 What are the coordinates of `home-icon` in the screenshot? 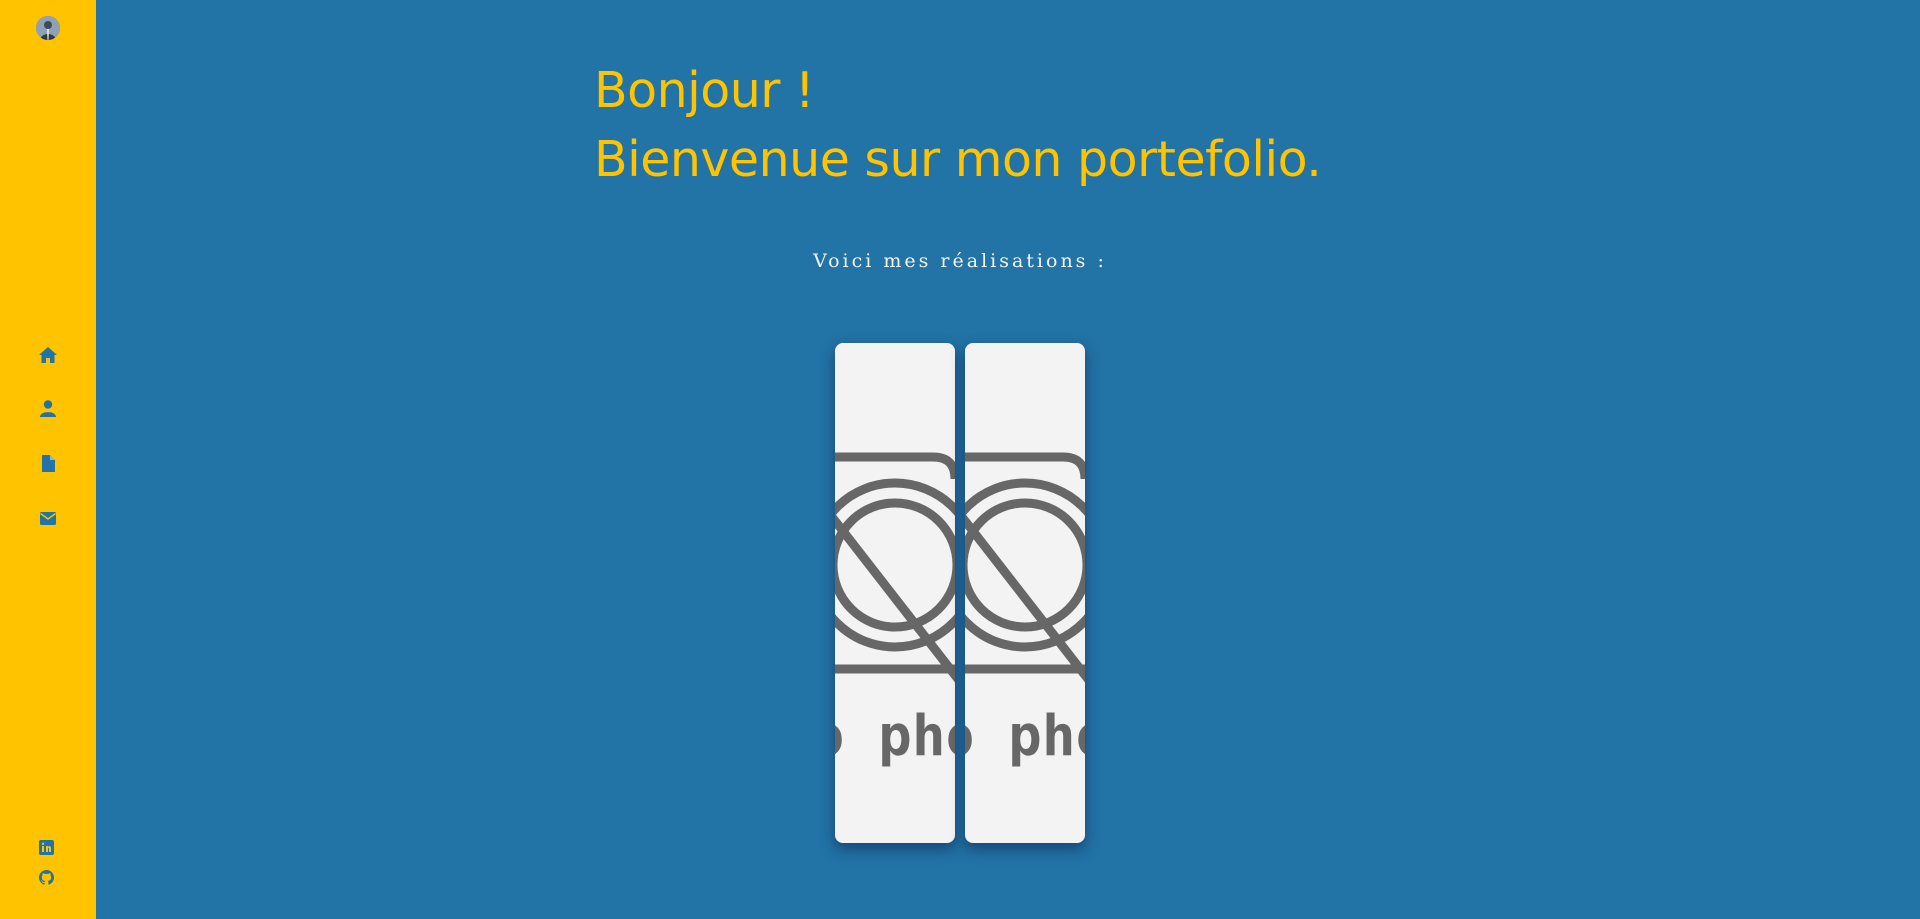 It's located at (48, 357).